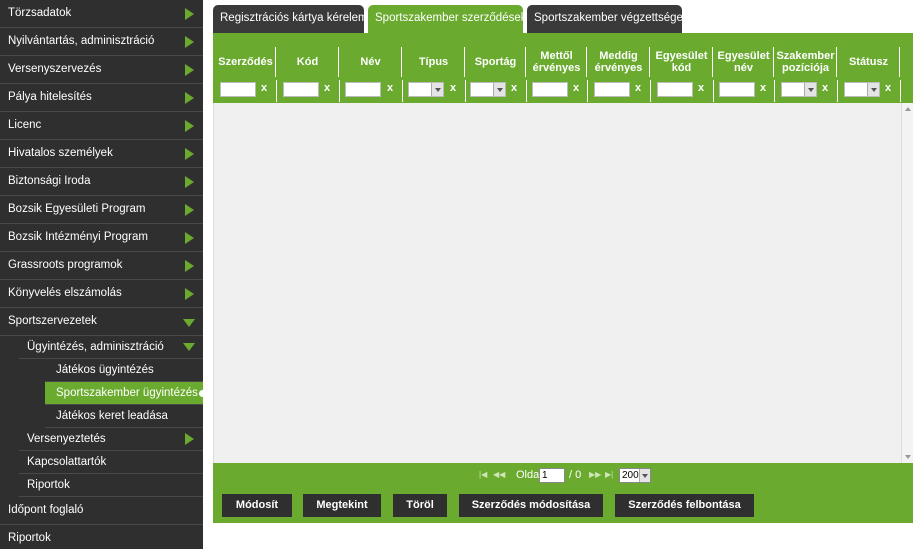  I want to click on sidebar-item-label: Kapcsolattartók, so click(67, 462).